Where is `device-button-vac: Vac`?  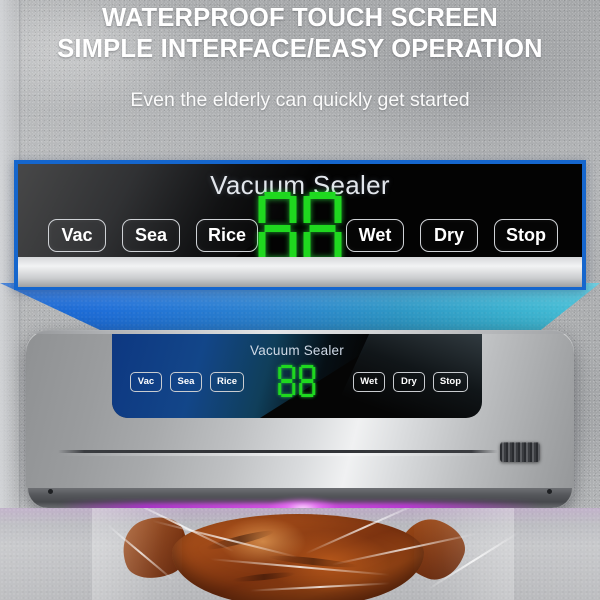 device-button-vac: Vac is located at coordinates (146, 382).